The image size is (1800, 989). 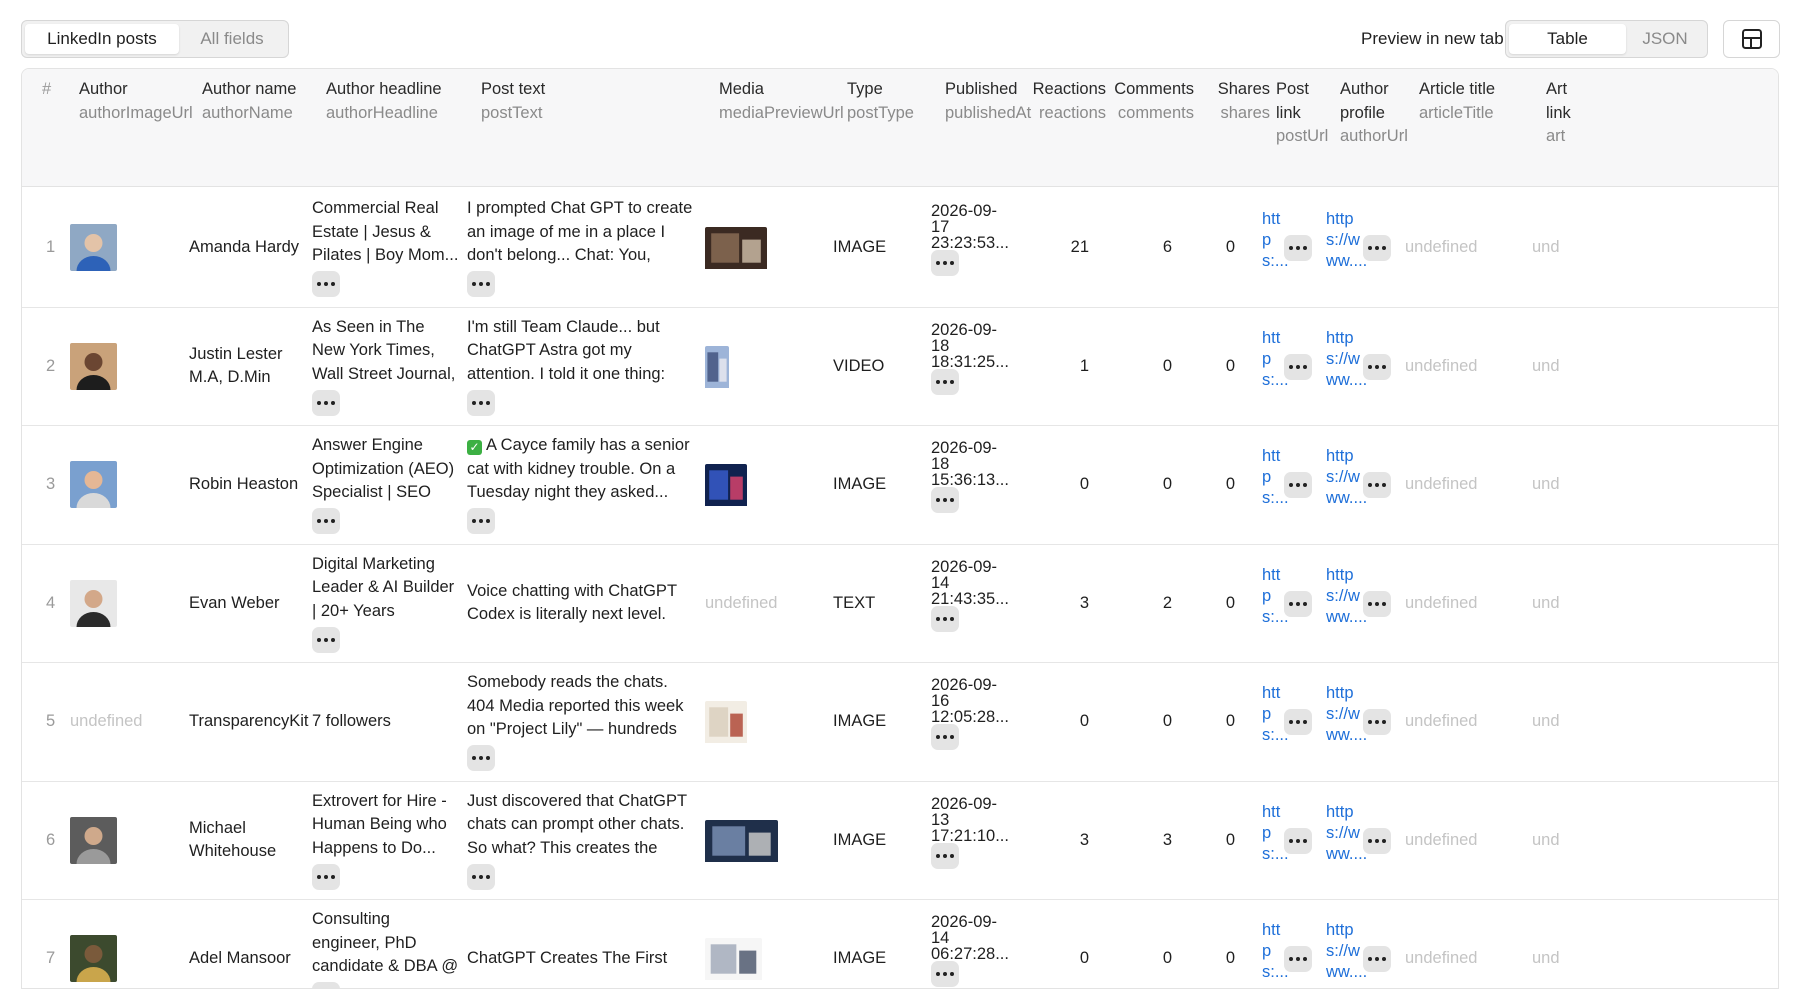 I want to click on shares-count: 0, so click(x=1230, y=365).